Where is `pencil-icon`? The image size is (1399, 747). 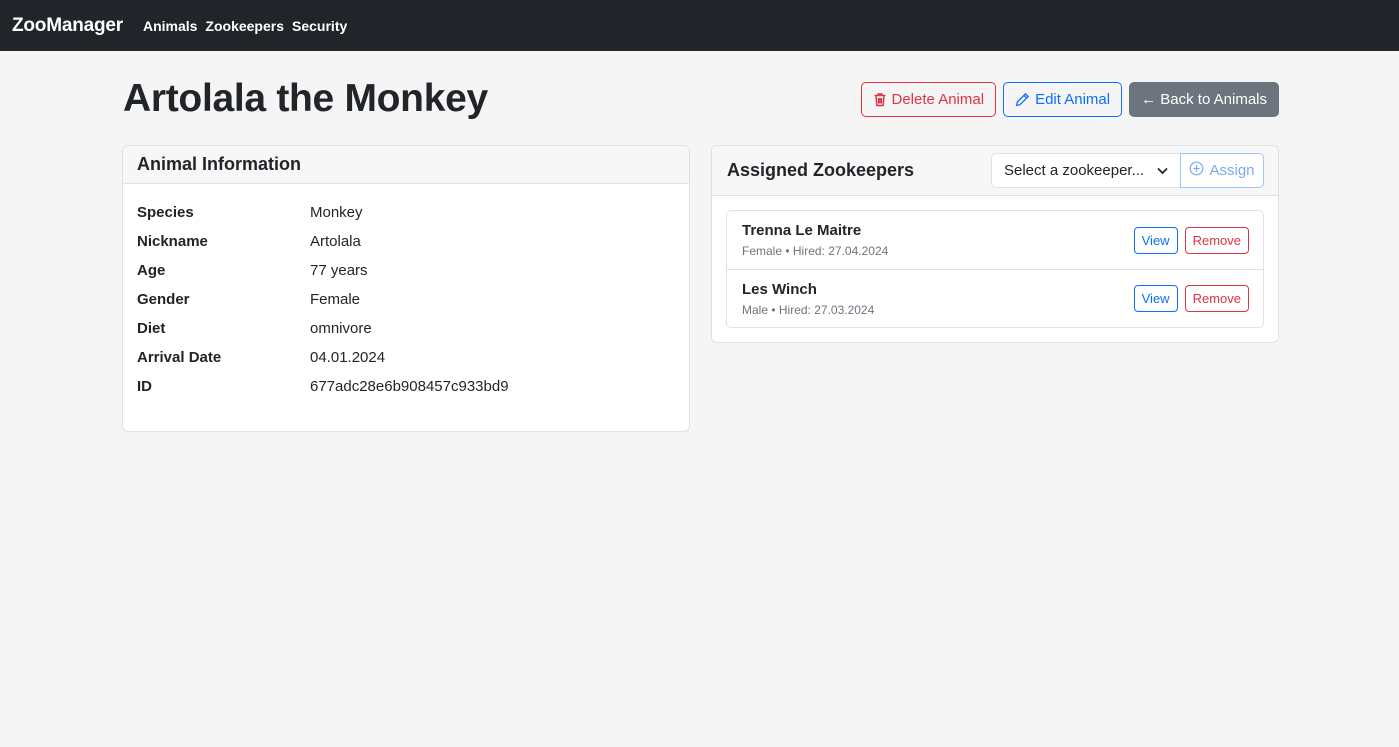 pencil-icon is located at coordinates (1022, 99).